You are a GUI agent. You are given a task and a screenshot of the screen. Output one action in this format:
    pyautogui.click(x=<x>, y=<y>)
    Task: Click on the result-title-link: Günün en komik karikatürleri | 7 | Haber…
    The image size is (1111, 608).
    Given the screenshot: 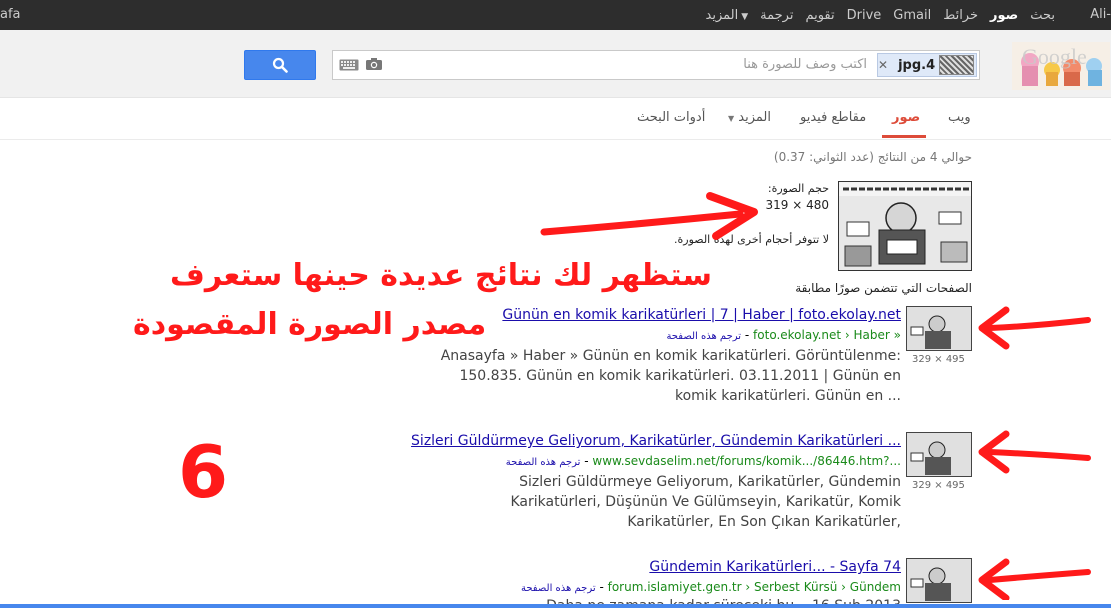 What is the action you would take?
    pyautogui.click(x=701, y=315)
    